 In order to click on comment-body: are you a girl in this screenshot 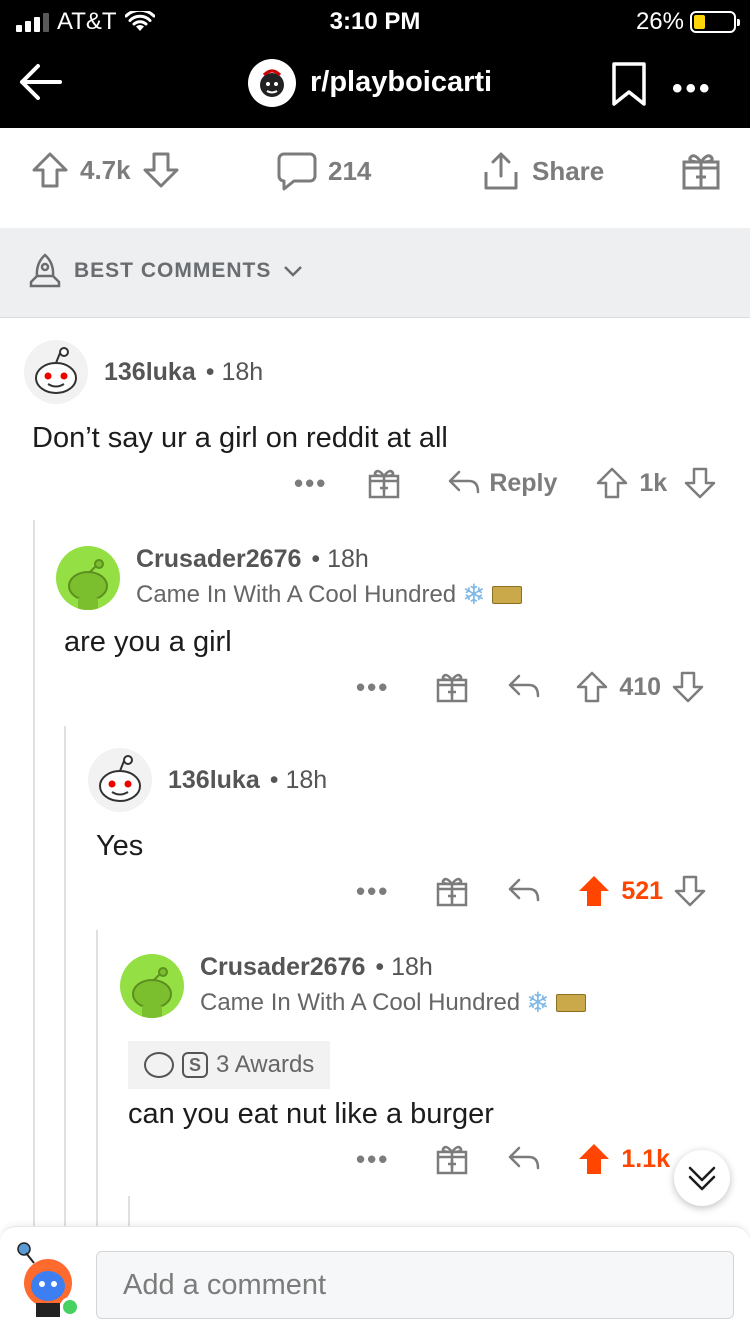, I will do `click(148, 642)`.